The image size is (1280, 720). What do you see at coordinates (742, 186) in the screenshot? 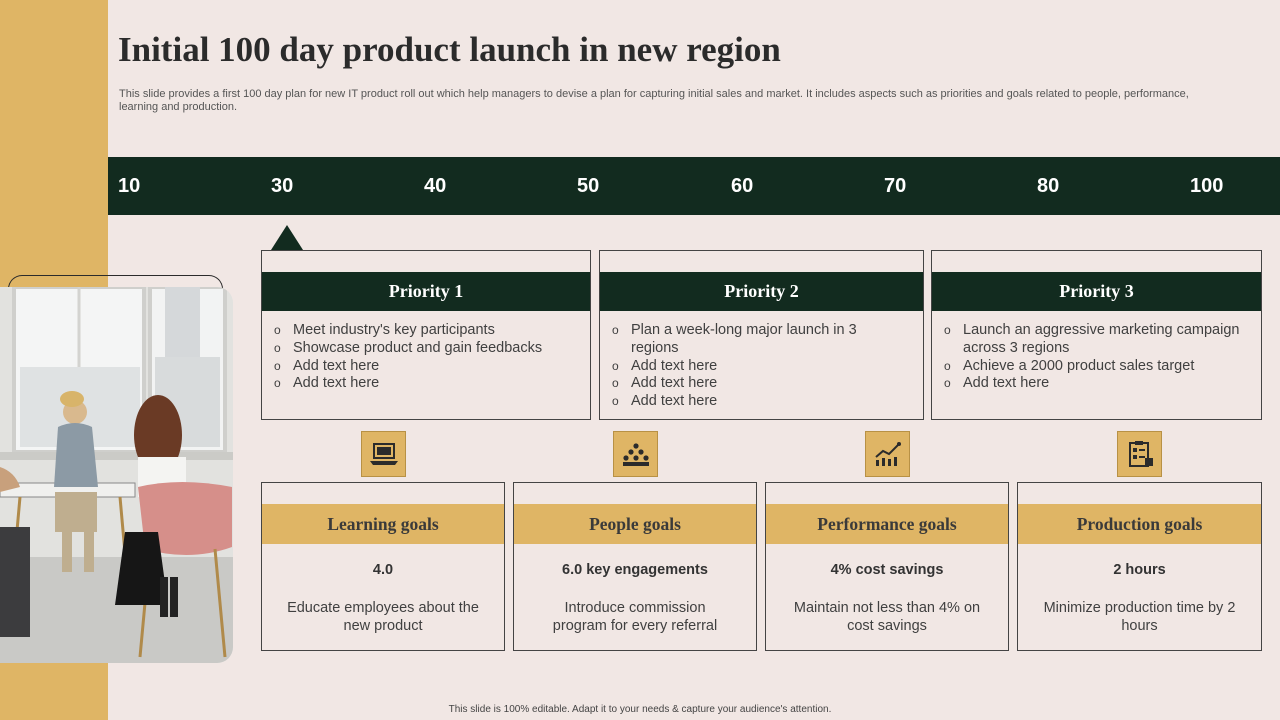
I see `timeline-tick: 60` at bounding box center [742, 186].